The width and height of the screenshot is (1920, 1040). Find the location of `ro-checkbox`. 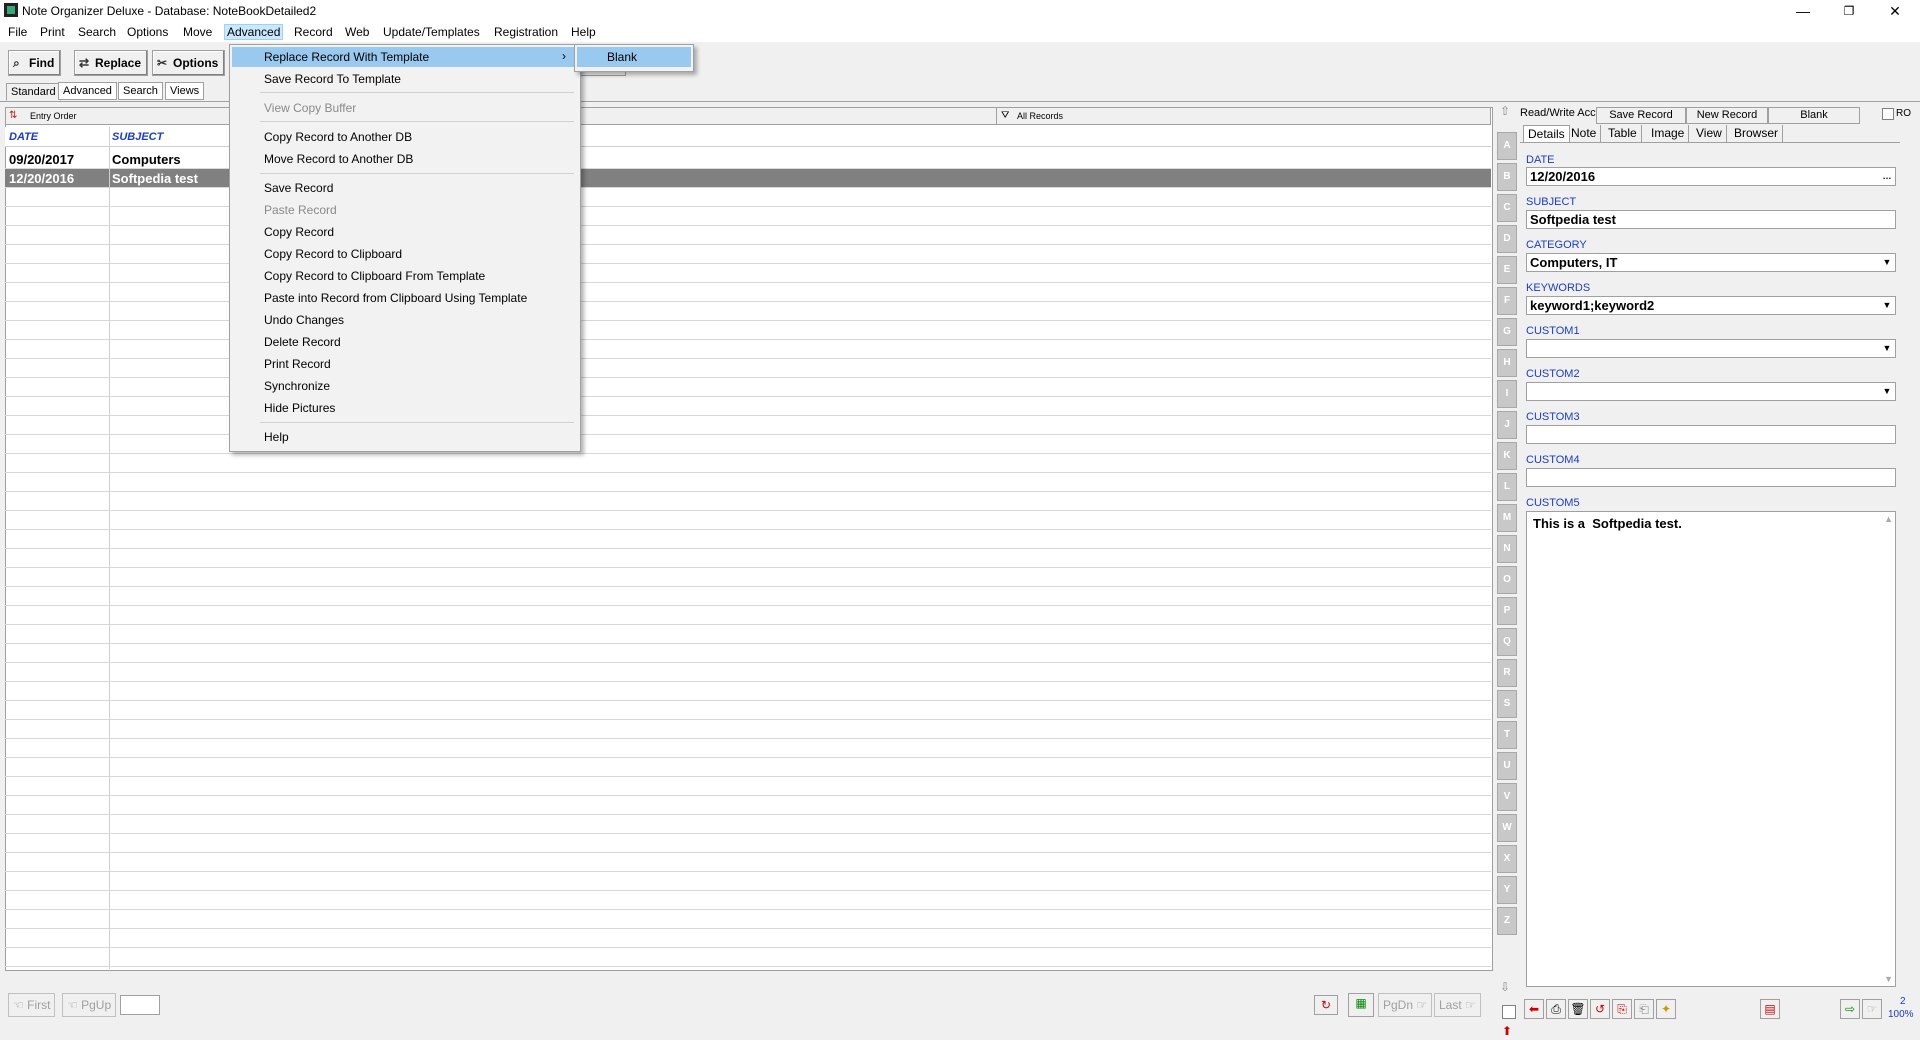

ro-checkbox is located at coordinates (1888, 114).